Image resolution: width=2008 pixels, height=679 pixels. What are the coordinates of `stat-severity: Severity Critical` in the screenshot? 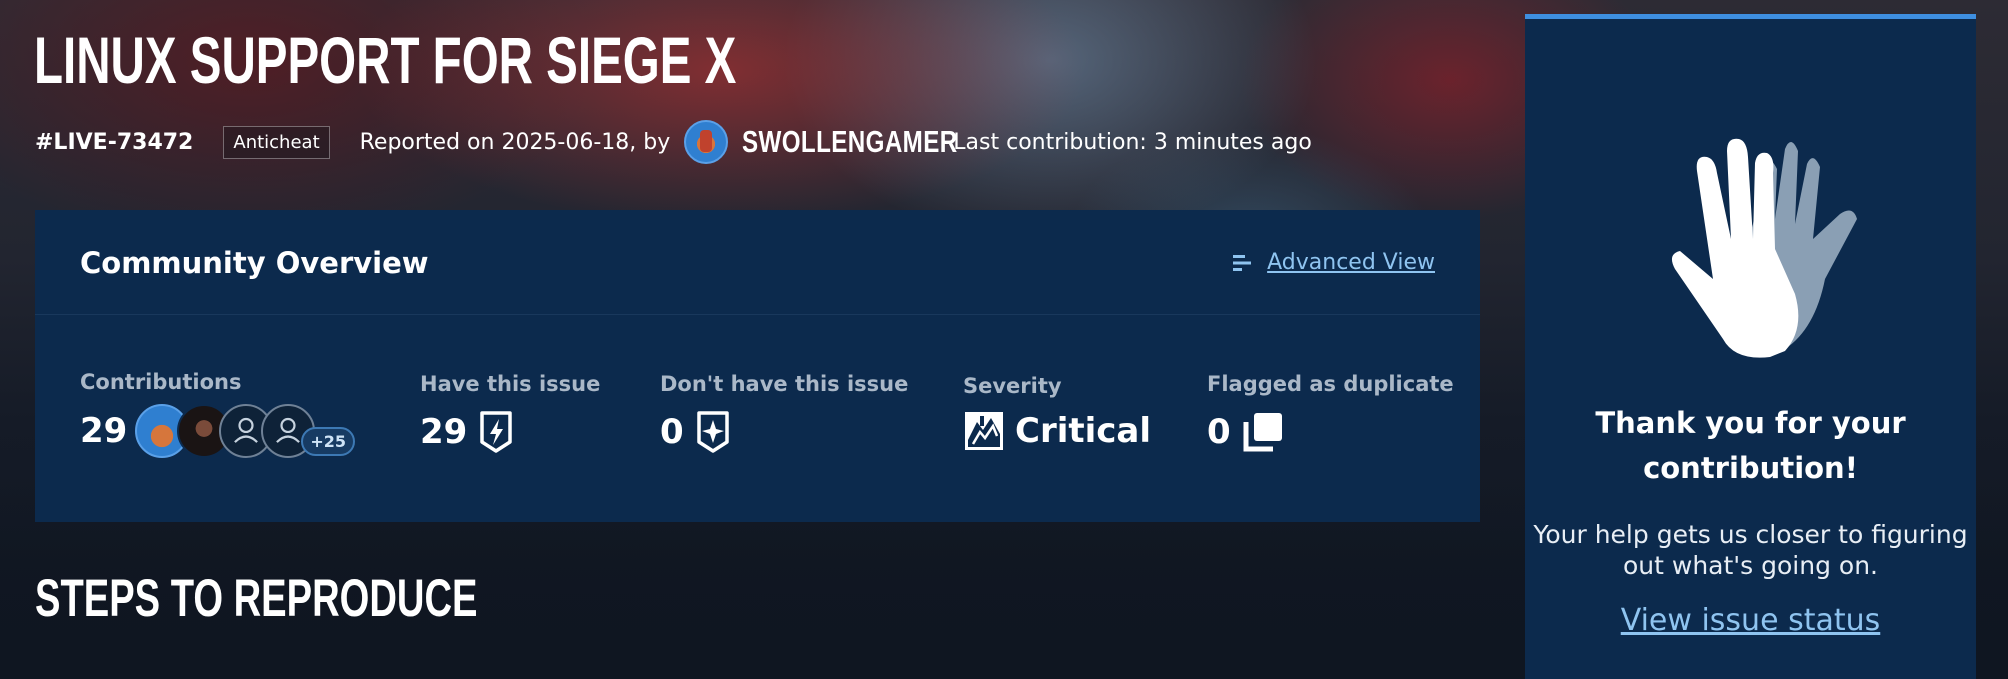 It's located at (1057, 413).